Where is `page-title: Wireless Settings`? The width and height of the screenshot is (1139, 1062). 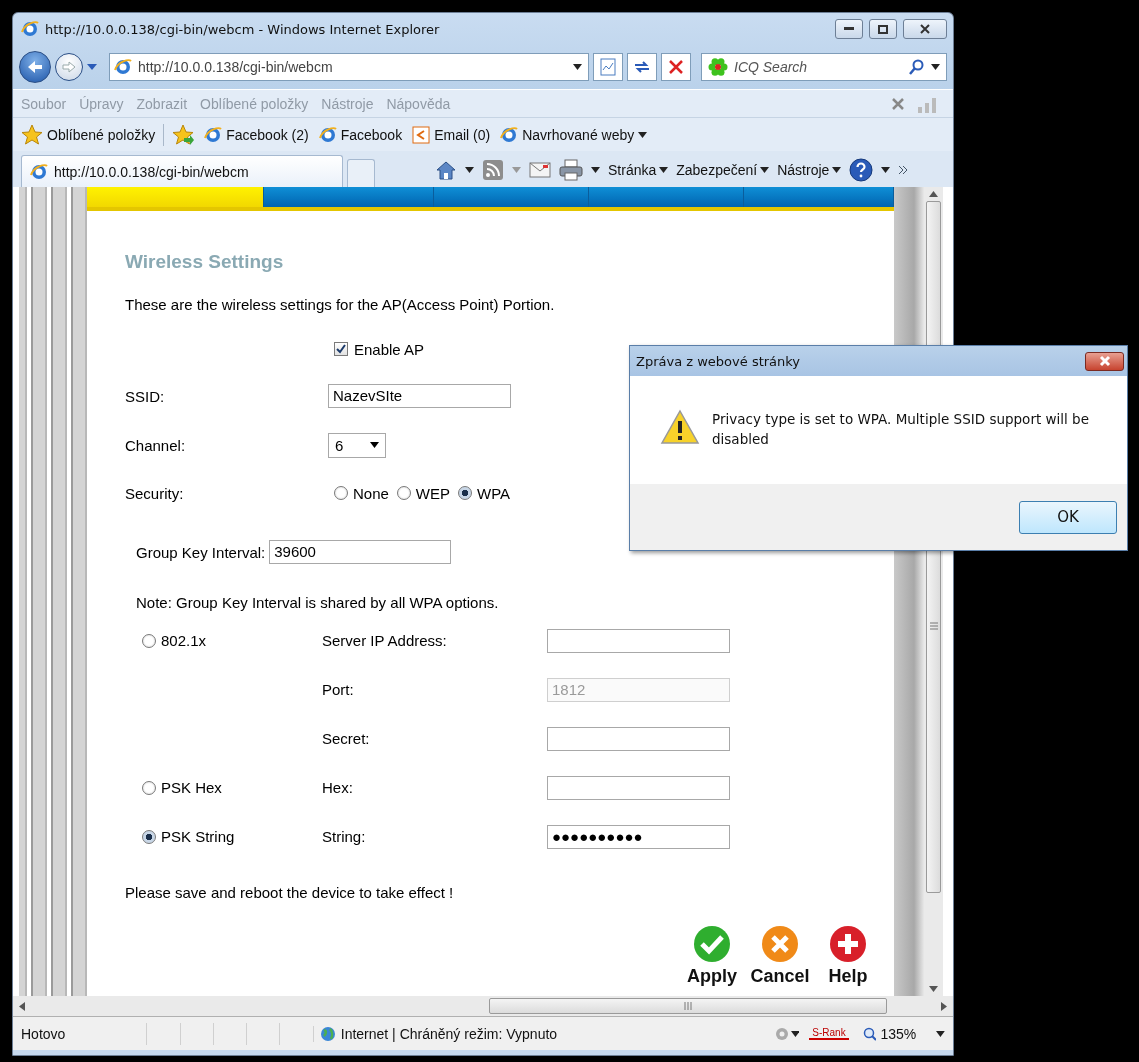
page-title: Wireless Settings is located at coordinates (204, 262).